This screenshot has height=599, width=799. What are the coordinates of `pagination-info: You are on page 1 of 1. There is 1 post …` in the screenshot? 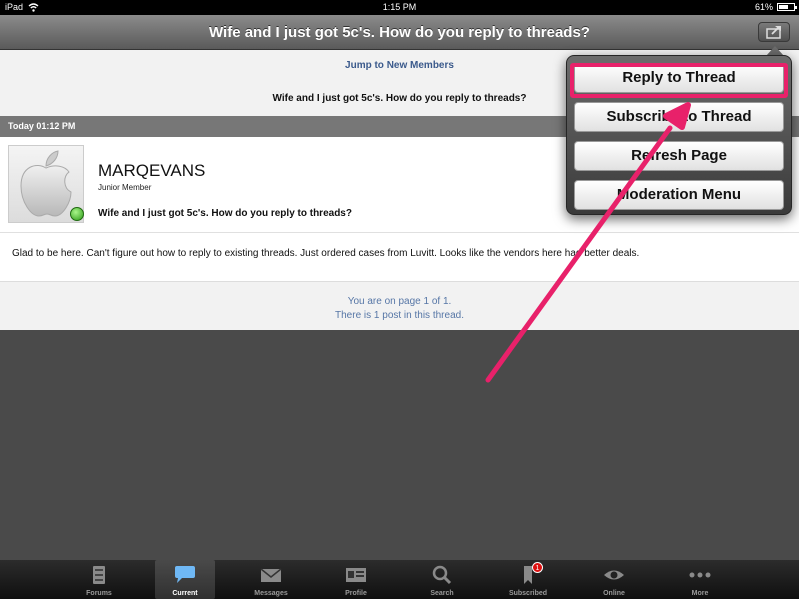 It's located at (399, 309).